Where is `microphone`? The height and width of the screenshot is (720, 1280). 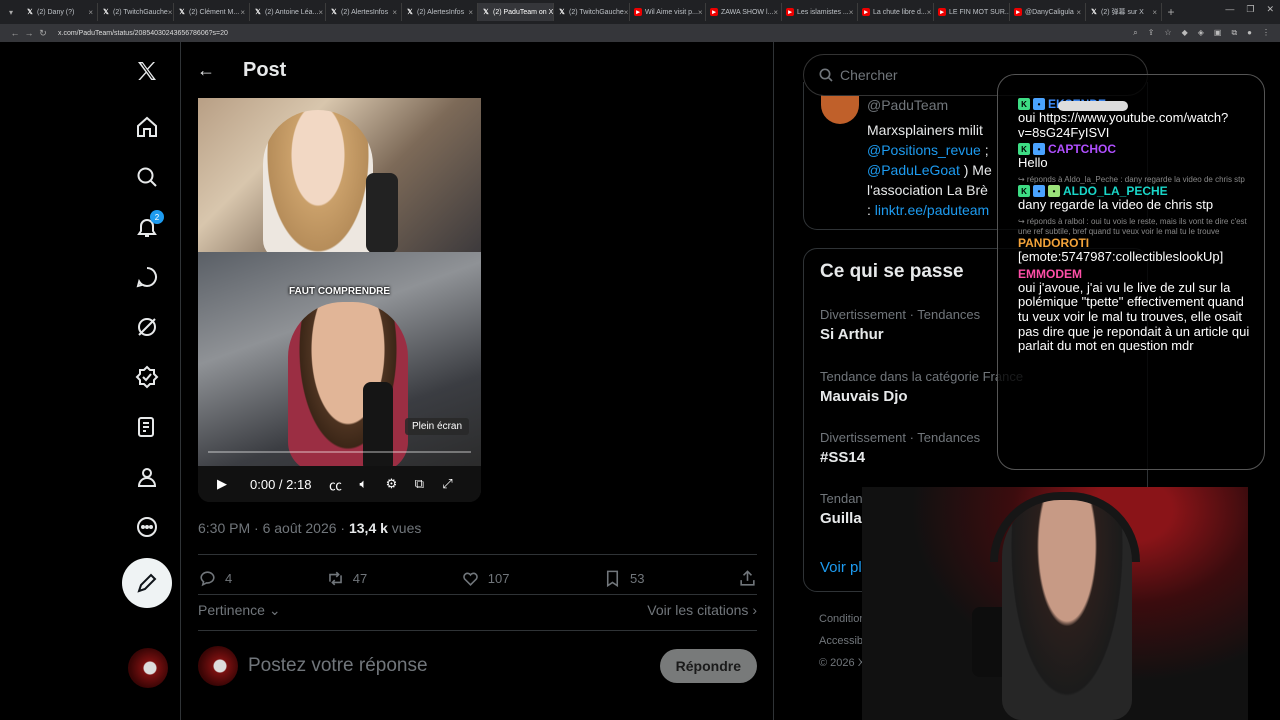
microphone is located at coordinates (378, 427).